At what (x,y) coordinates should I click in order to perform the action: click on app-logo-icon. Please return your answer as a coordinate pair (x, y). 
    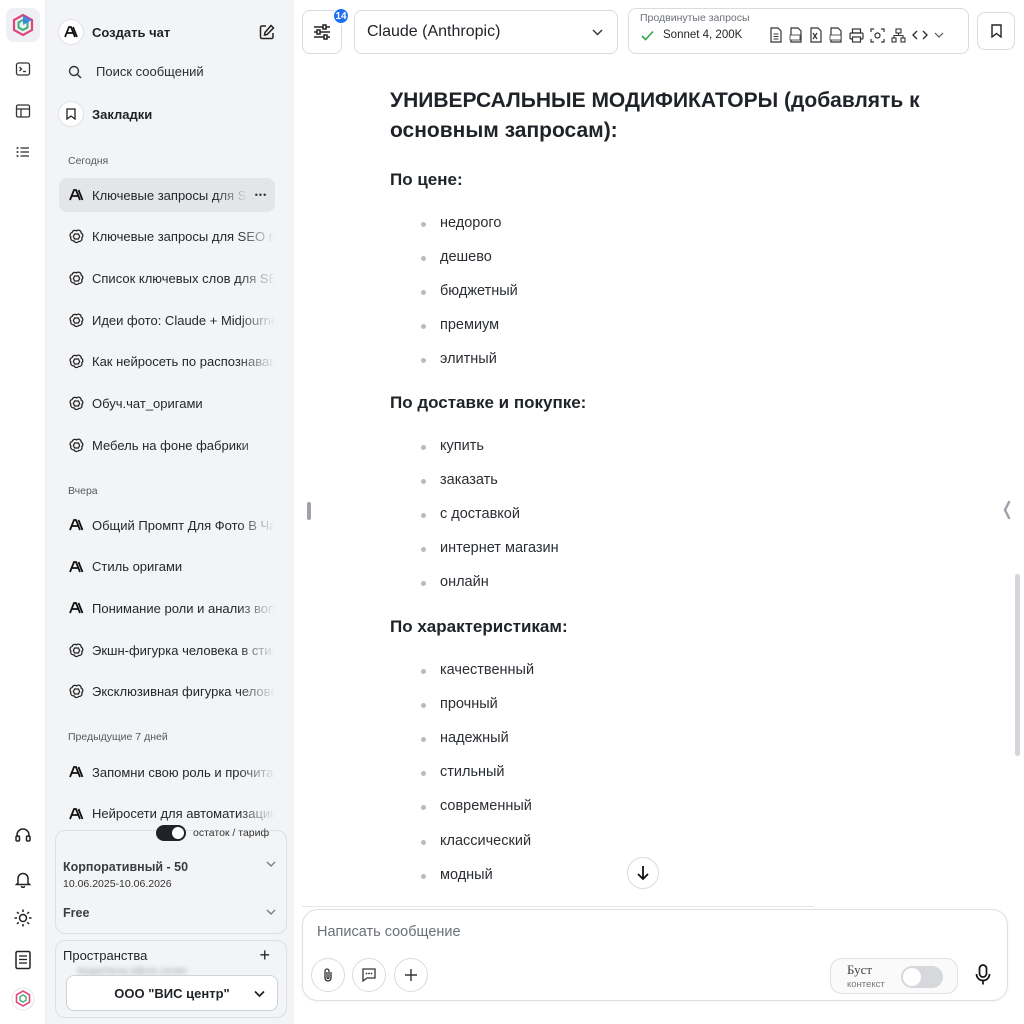
    Looking at the image, I should click on (23, 25).